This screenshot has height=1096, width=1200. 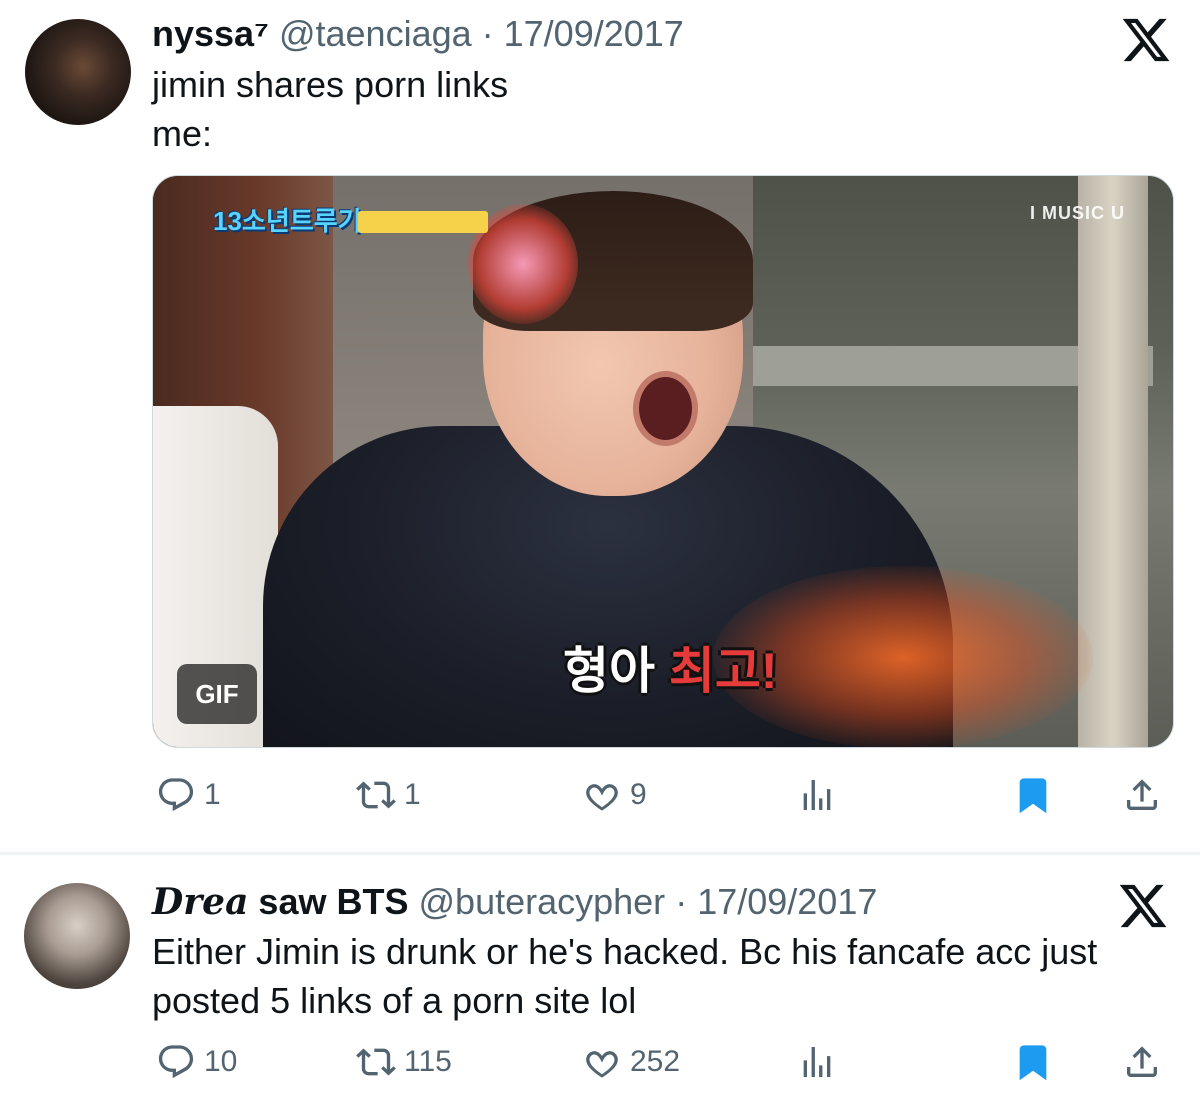 I want to click on display-name: nyssa⁷, so click(x=210, y=33).